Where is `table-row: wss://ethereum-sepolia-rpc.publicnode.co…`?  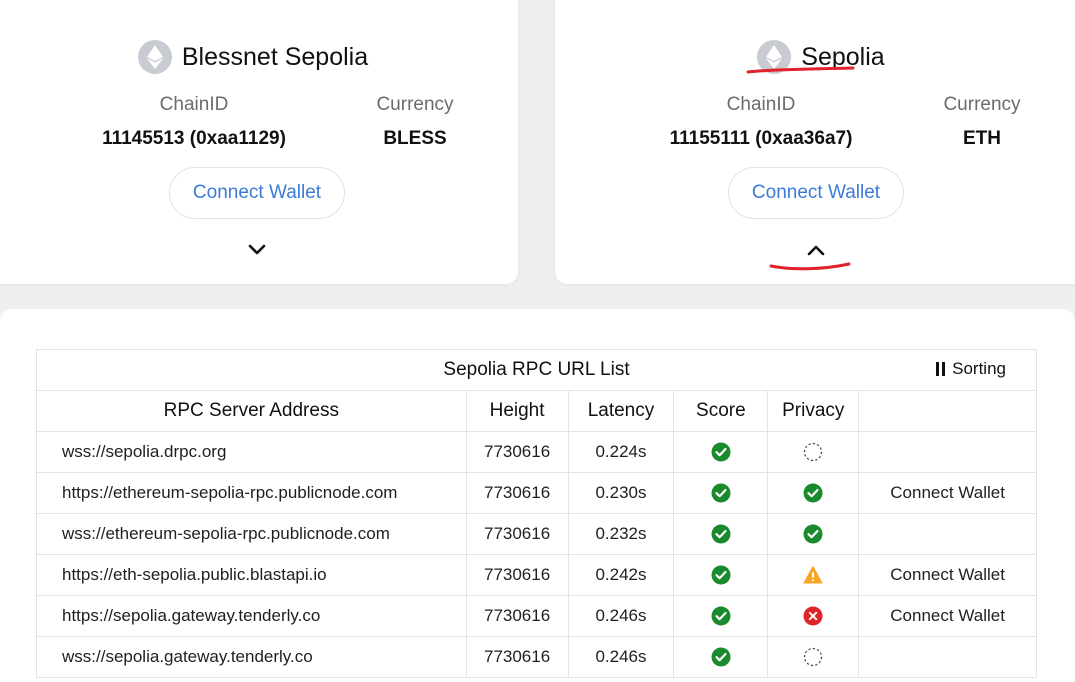
table-row: wss://ethereum-sepolia-rpc.publicnode.co… is located at coordinates (536, 534).